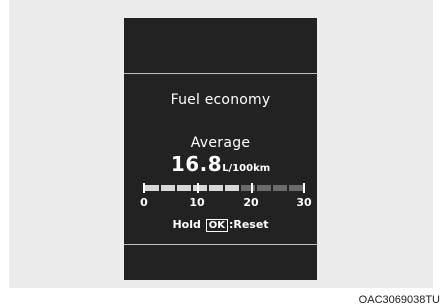 The height and width of the screenshot is (306, 442). What do you see at coordinates (186, 224) in the screenshot?
I see `hold-text: Hold` at bounding box center [186, 224].